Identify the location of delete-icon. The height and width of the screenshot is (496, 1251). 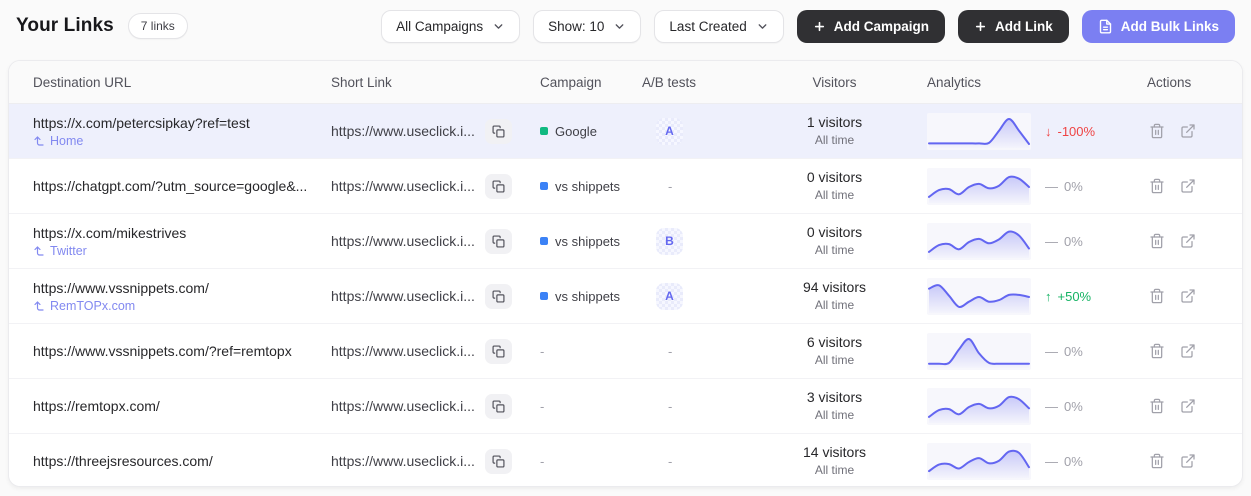
(1157, 406).